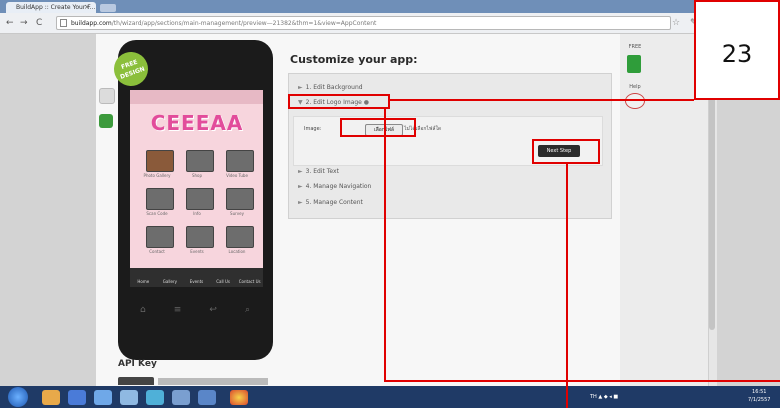 The image size is (780, 408). Describe the element at coordinates (247, 310) in the screenshot. I see `phone-nav-button: ⌕` at that location.